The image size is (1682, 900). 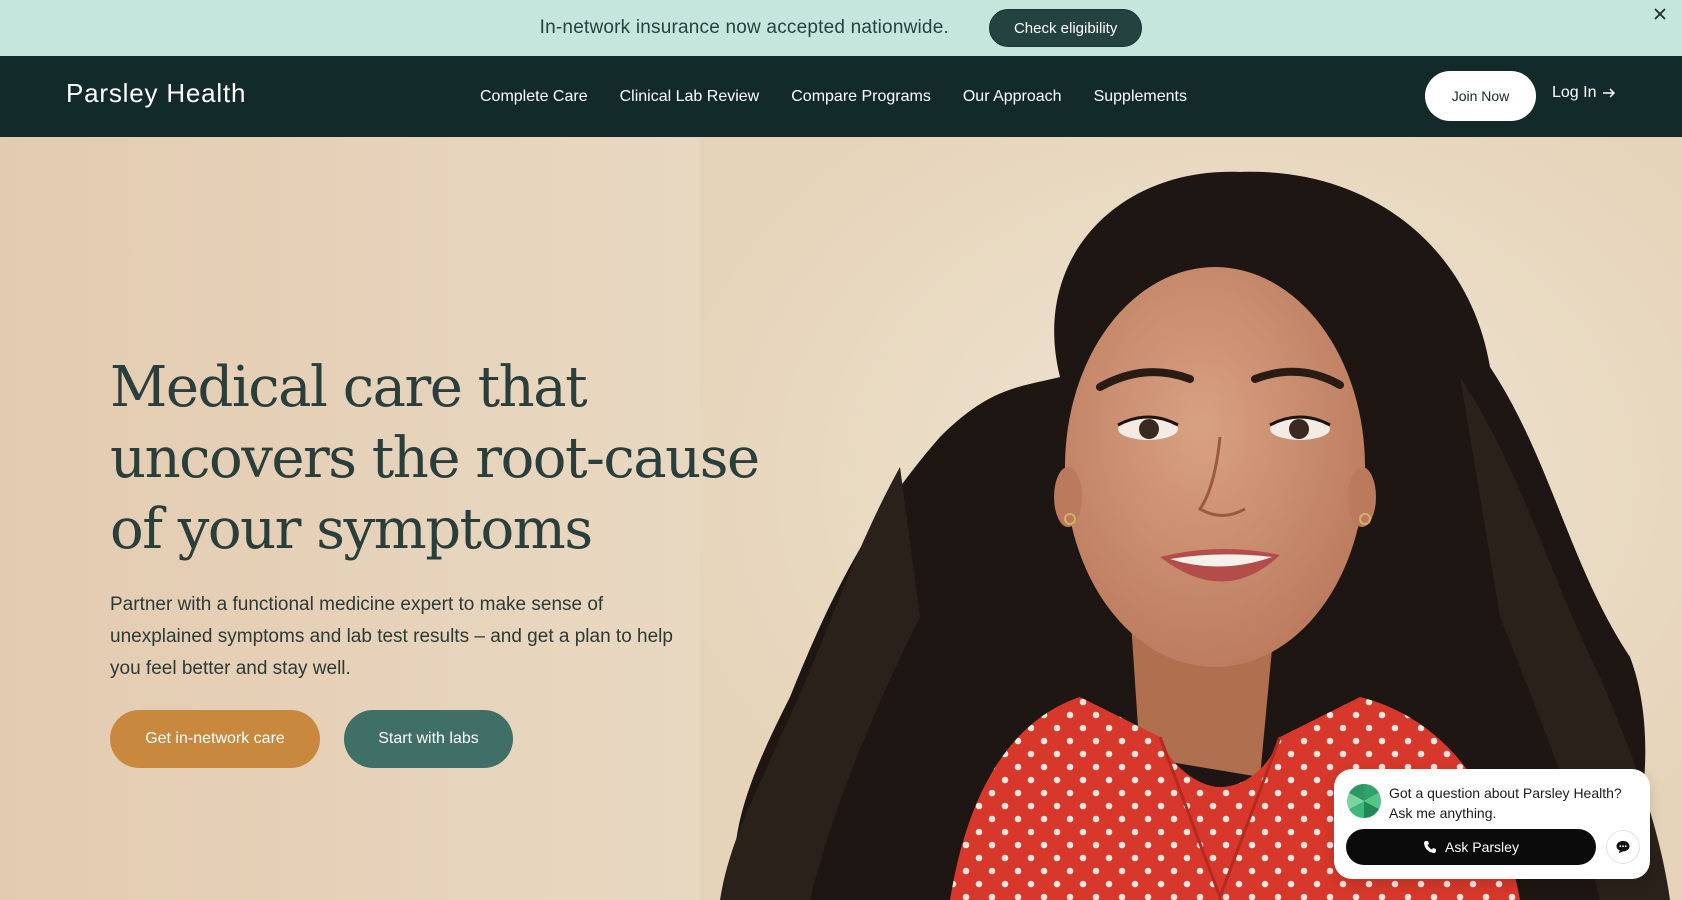 I want to click on nav-link-supplements: Supplements, so click(x=1140, y=97).